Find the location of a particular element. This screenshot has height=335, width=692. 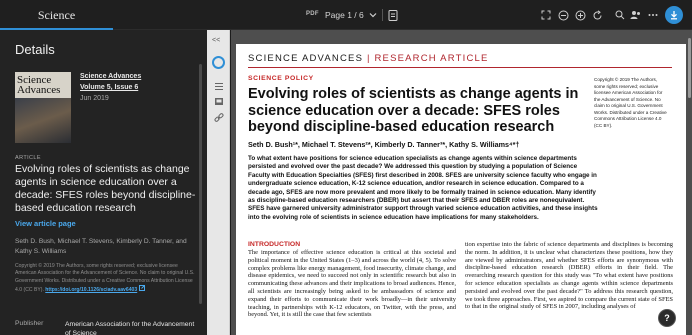

cover-title: Science Advances is located at coordinates (39, 85).